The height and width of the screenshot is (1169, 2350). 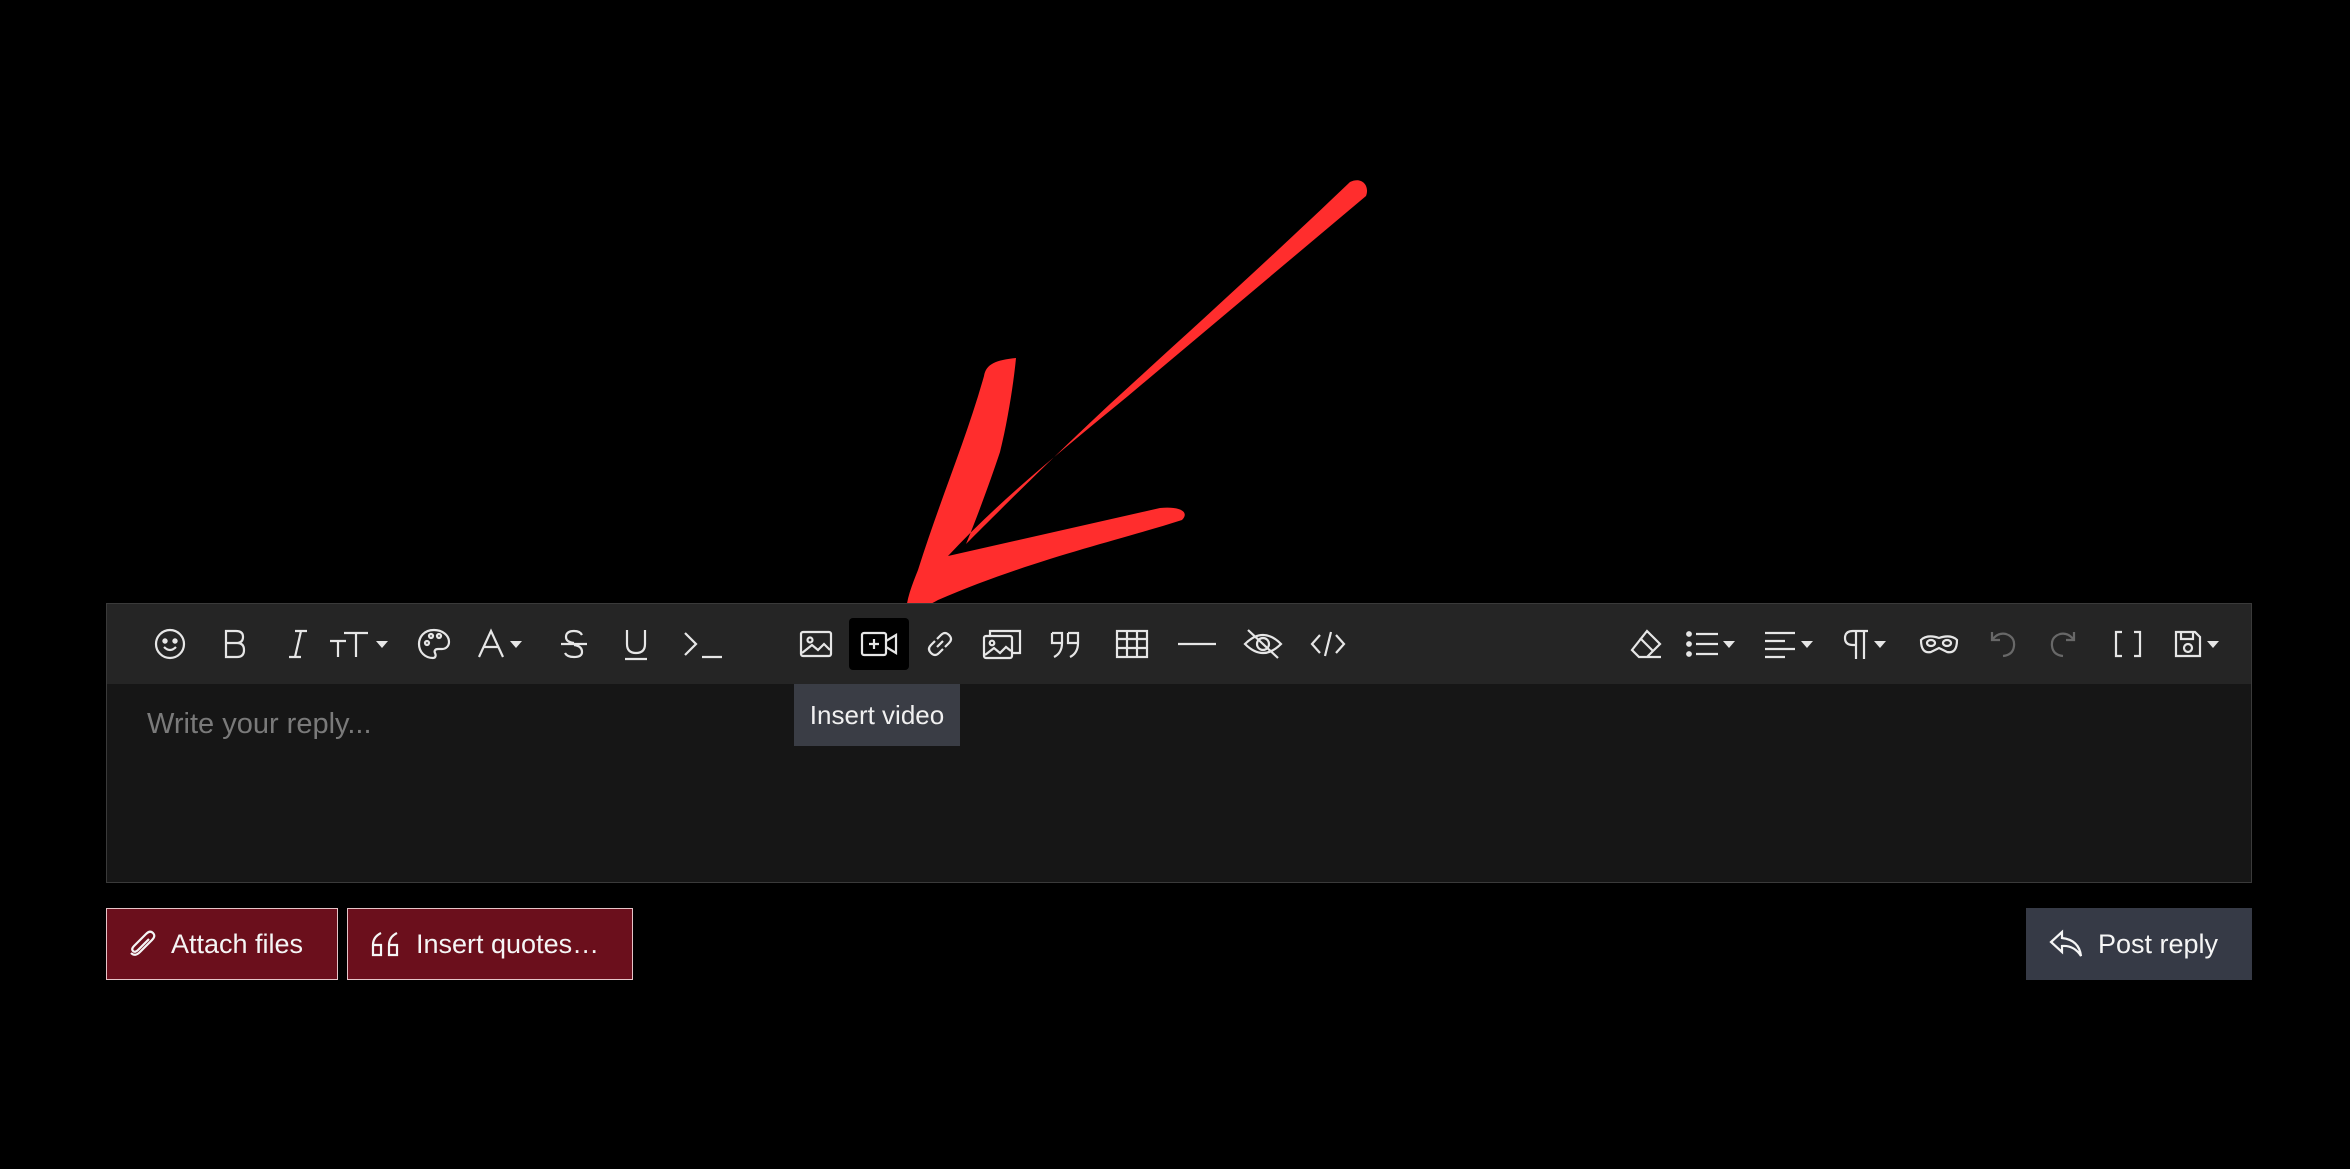 I want to click on palette-icon, so click(x=434, y=644).